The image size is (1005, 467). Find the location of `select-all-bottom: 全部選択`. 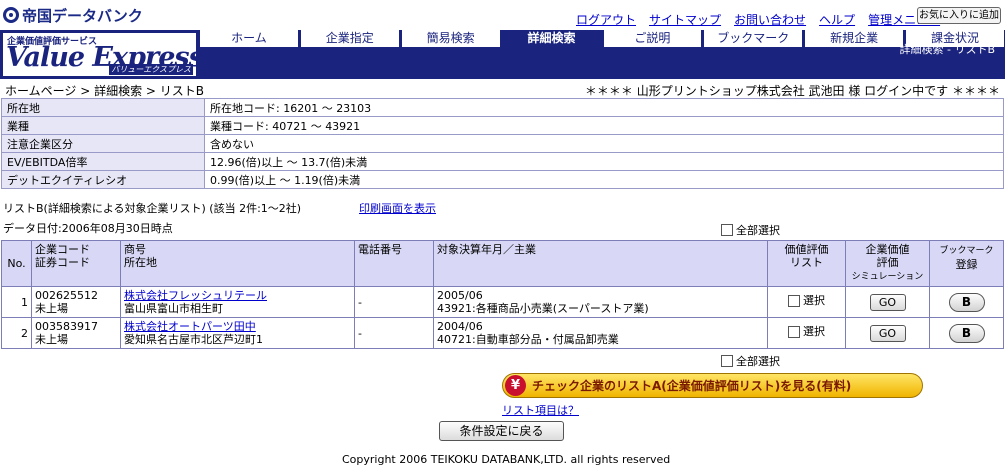

select-all-bottom: 全部選択 is located at coordinates (750, 361).